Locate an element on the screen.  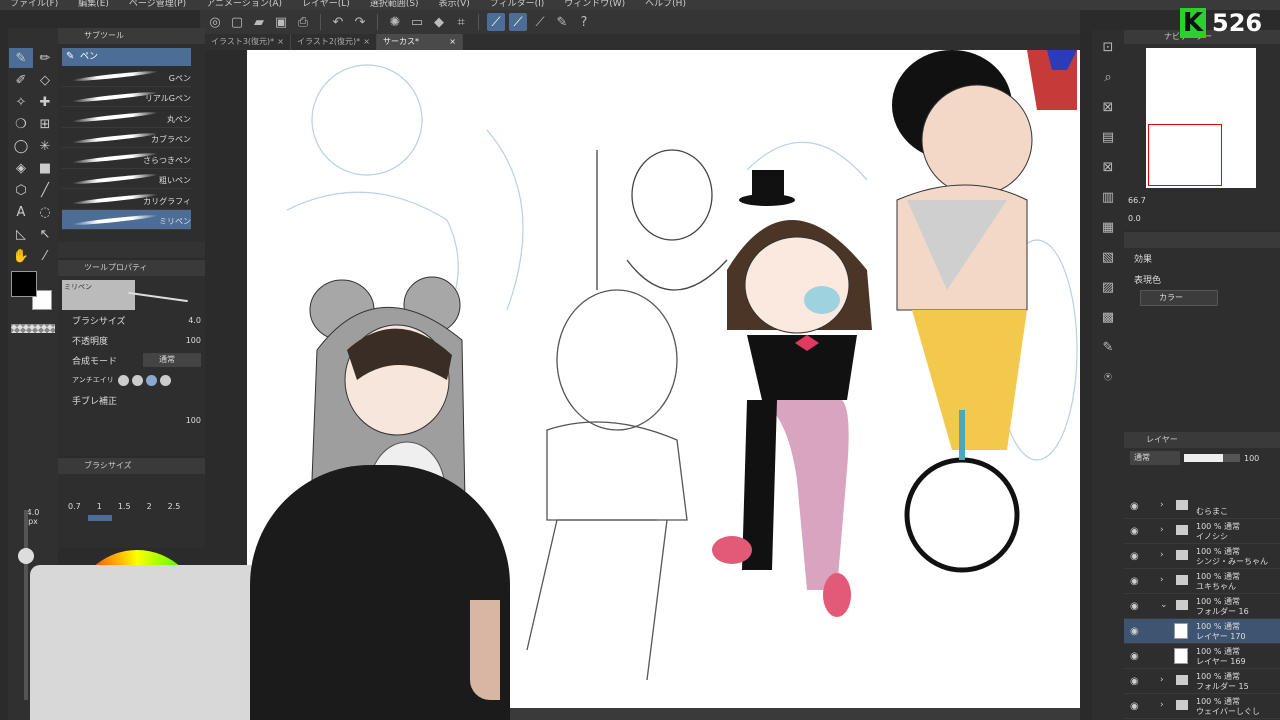
loading-icon: ✺ is located at coordinates (395, 22).